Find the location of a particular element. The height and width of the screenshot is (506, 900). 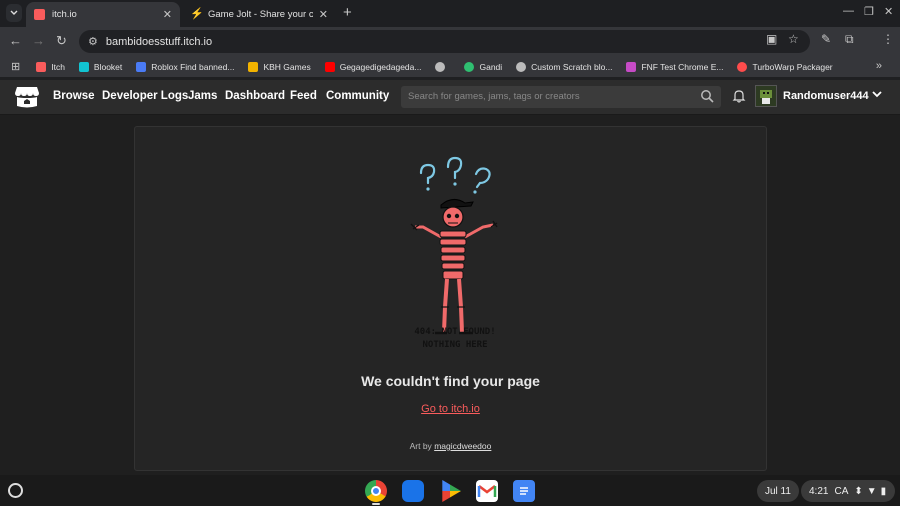

caption-line-2: NOTHING HERE is located at coordinates (454, 345).